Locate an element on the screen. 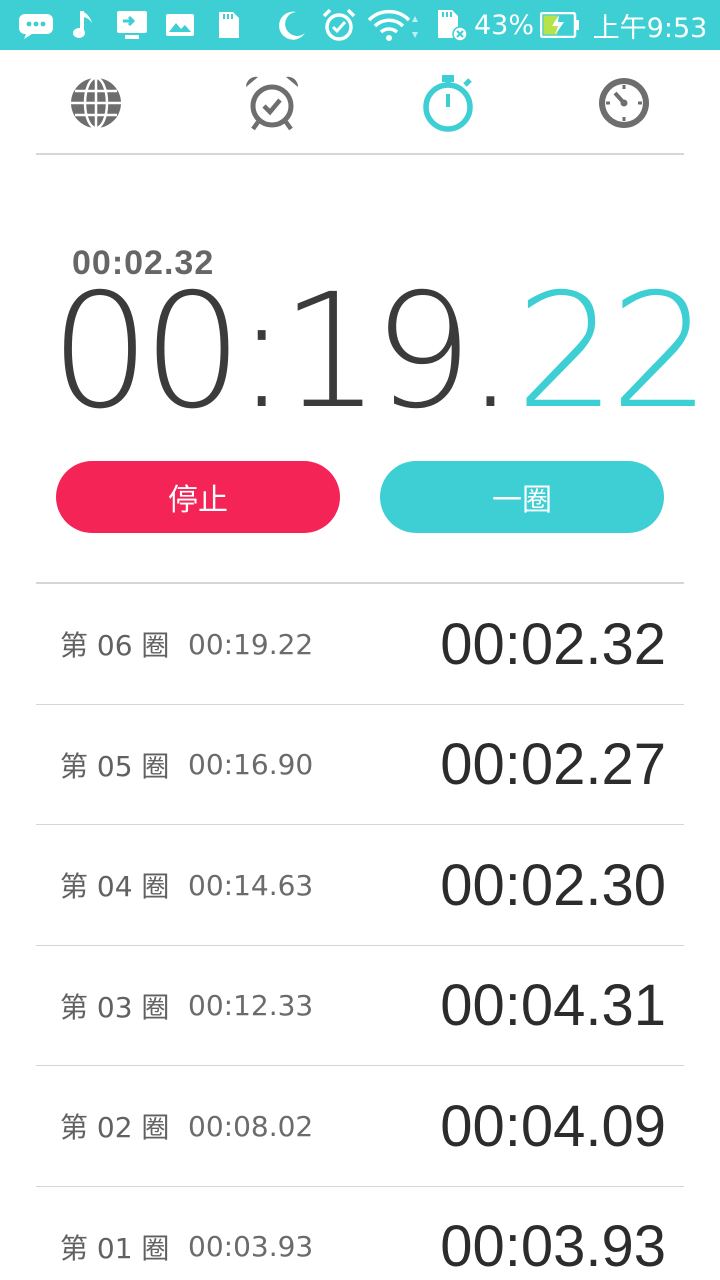 This screenshot has width=720, height=1280. lap-split-time: 00:04.09 is located at coordinates (553, 1126).